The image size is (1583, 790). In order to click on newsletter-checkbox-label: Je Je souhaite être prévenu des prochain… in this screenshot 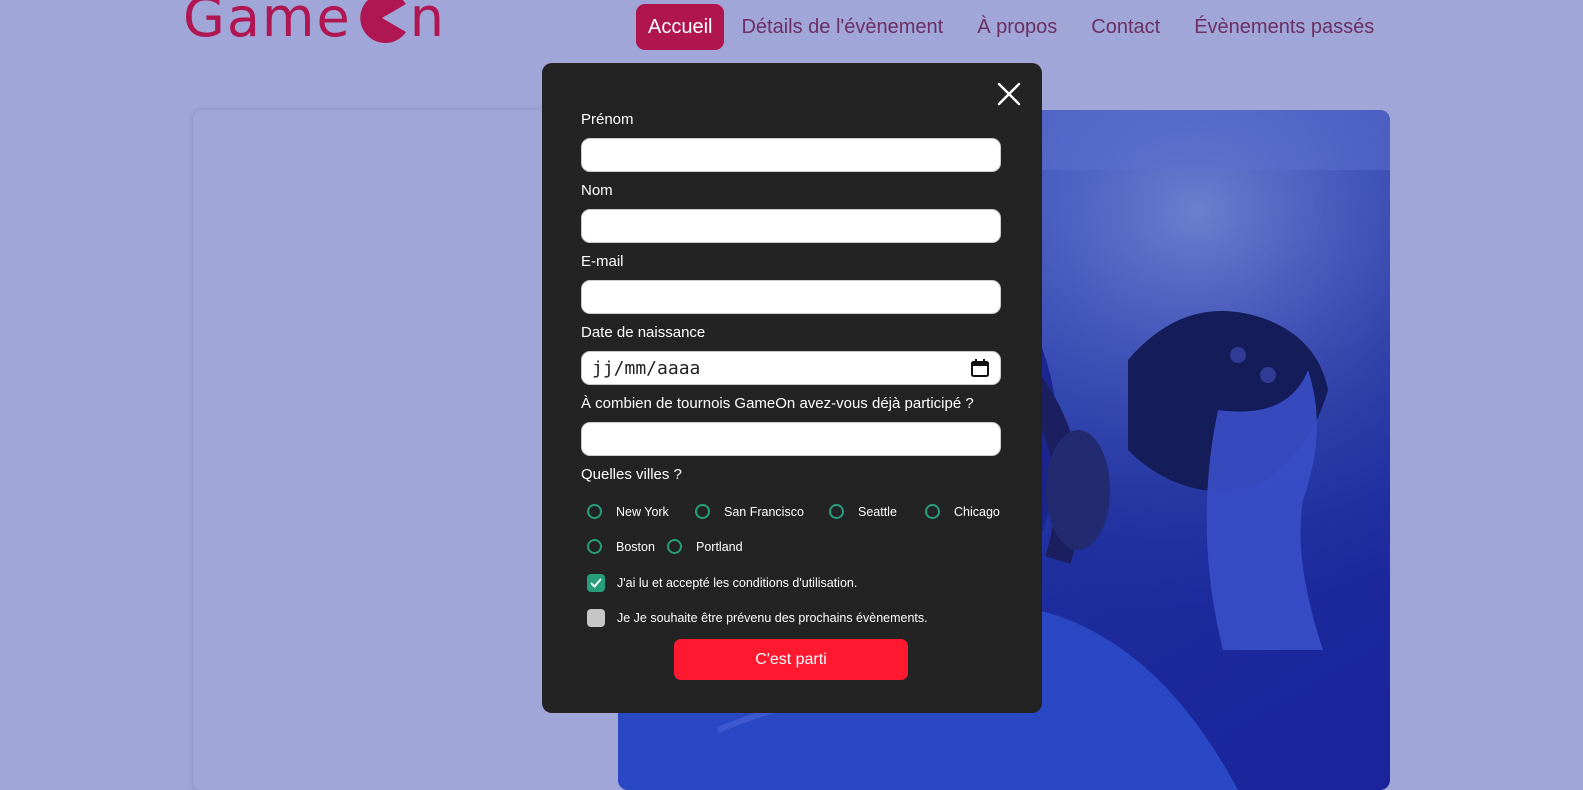, I will do `click(772, 618)`.